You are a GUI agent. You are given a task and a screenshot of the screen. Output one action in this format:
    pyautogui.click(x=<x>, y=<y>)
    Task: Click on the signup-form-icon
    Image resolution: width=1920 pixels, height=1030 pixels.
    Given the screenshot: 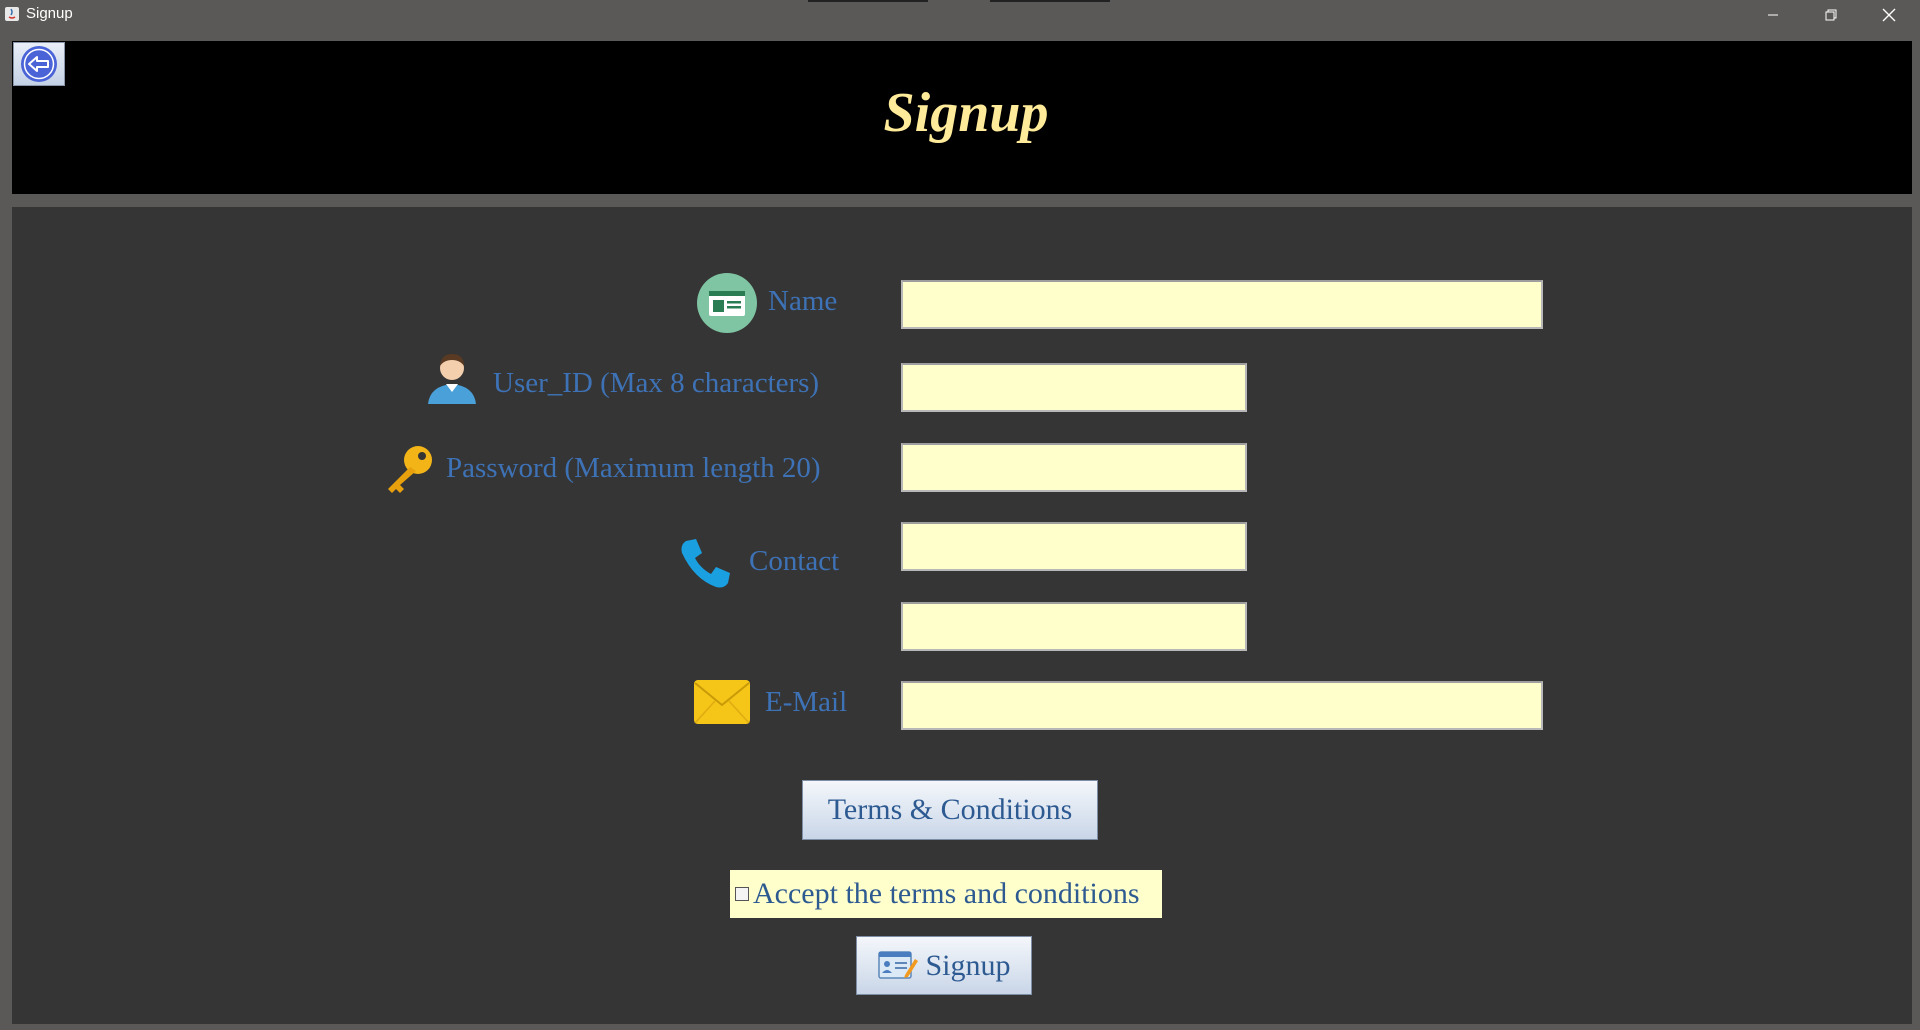 What is the action you would take?
    pyautogui.click(x=898, y=964)
    